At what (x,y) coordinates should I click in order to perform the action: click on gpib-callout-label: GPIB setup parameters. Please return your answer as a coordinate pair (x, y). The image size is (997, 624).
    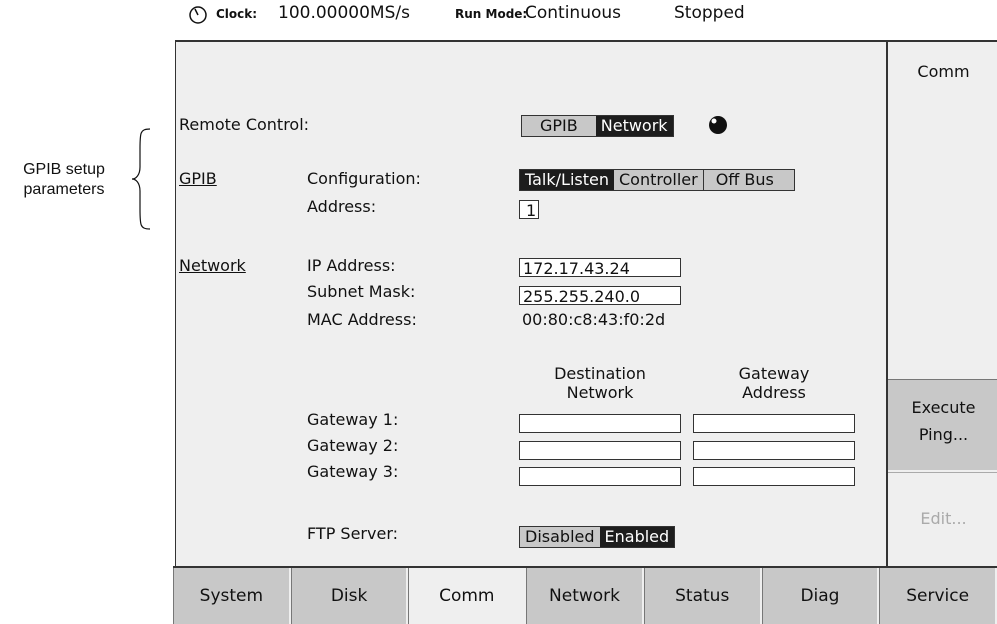
    Looking at the image, I should click on (64, 180).